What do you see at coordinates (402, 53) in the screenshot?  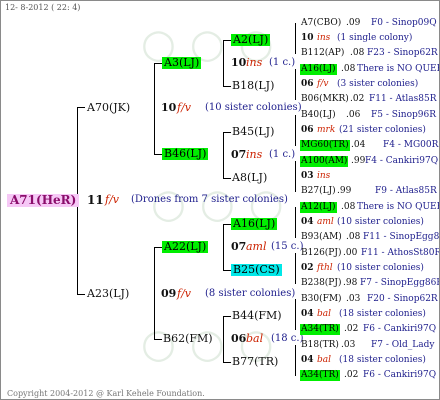 I see `gen4-reference: F23 - Sinop62R` at bounding box center [402, 53].